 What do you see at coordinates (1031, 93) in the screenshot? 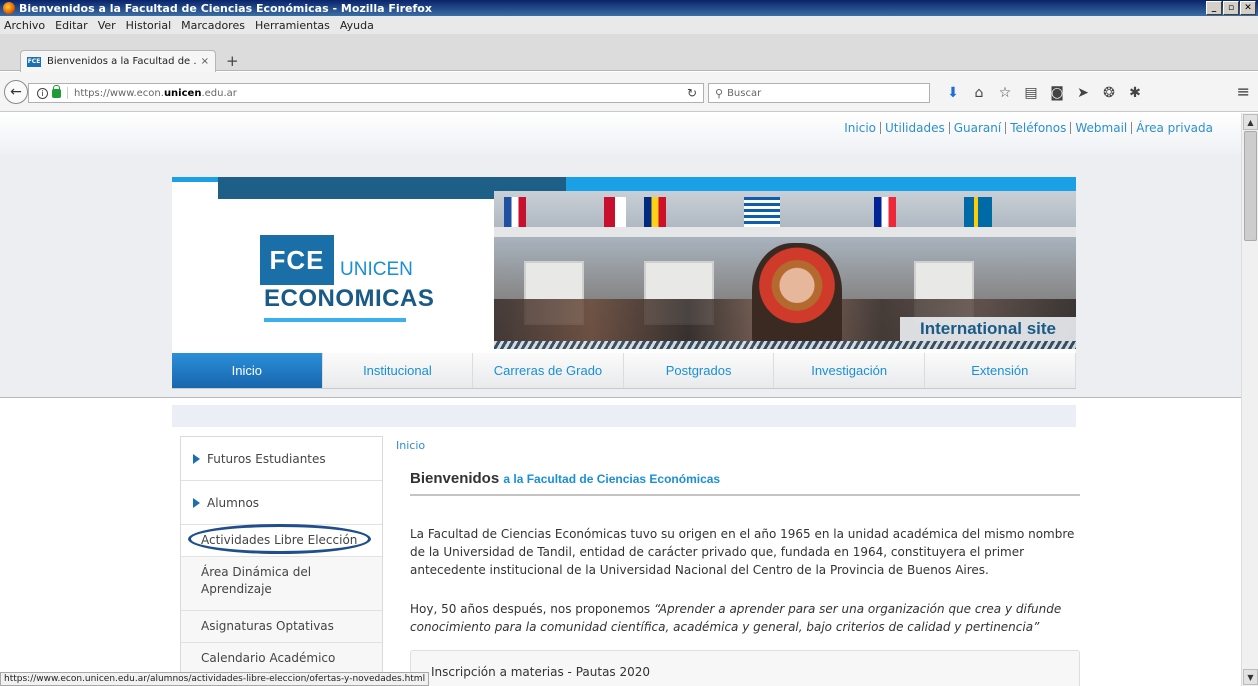
I see `reading-list-icon: ▤` at bounding box center [1031, 93].